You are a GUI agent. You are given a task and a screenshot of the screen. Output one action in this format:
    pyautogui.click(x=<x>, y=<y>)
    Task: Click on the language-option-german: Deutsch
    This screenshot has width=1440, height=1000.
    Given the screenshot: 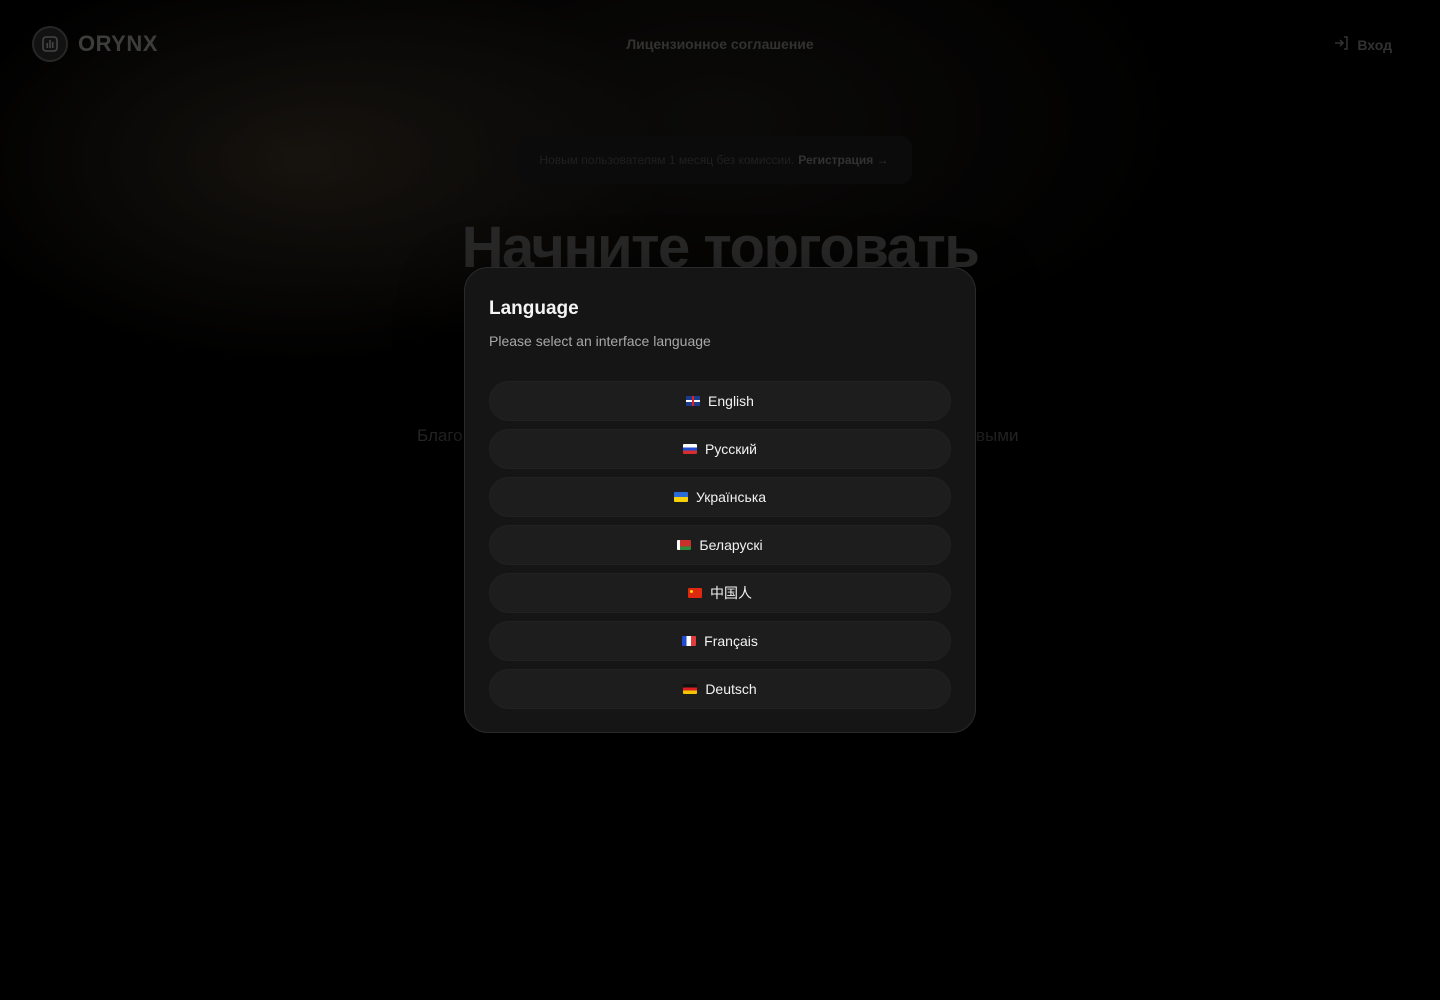 What is the action you would take?
    pyautogui.click(x=720, y=689)
    